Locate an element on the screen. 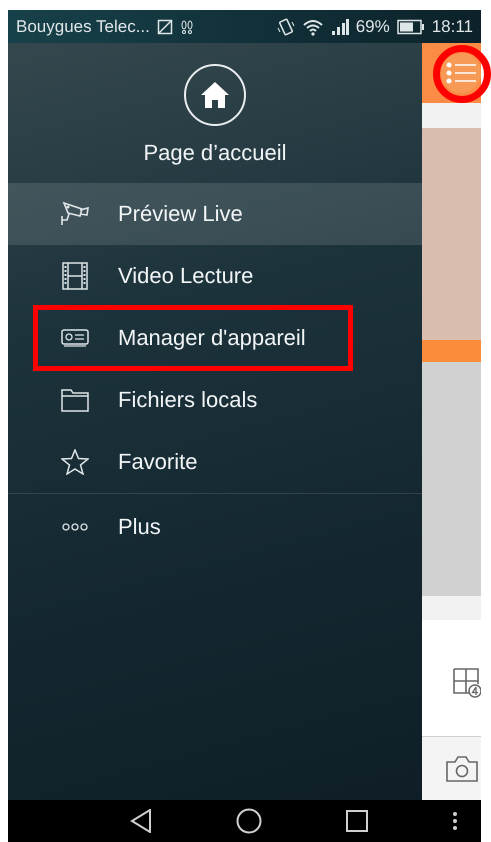 The width and height of the screenshot is (491, 842). camera-capture-icon is located at coordinates (462, 768).